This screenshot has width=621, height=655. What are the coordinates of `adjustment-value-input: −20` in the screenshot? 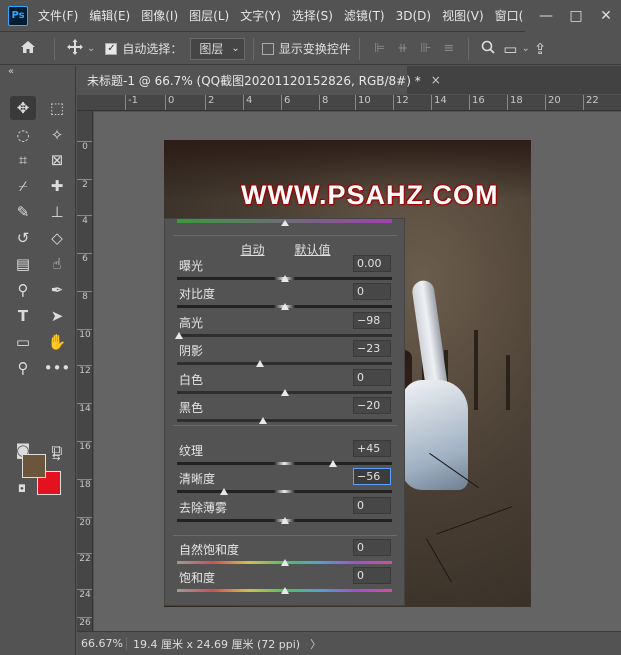 It's located at (372, 405).